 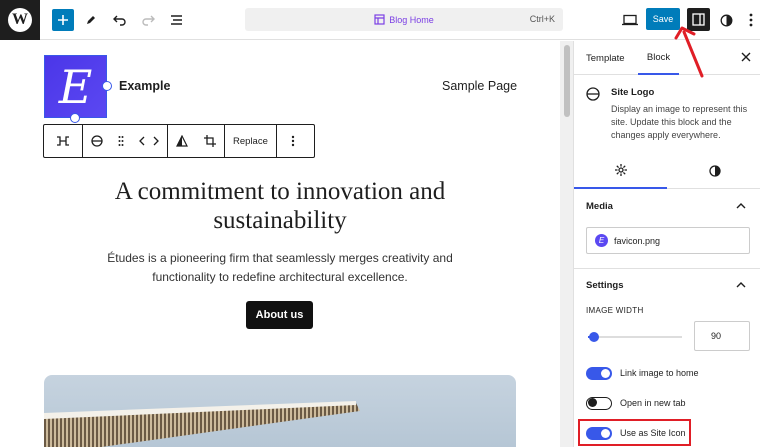 I want to click on site-title: Example, so click(x=144, y=86).